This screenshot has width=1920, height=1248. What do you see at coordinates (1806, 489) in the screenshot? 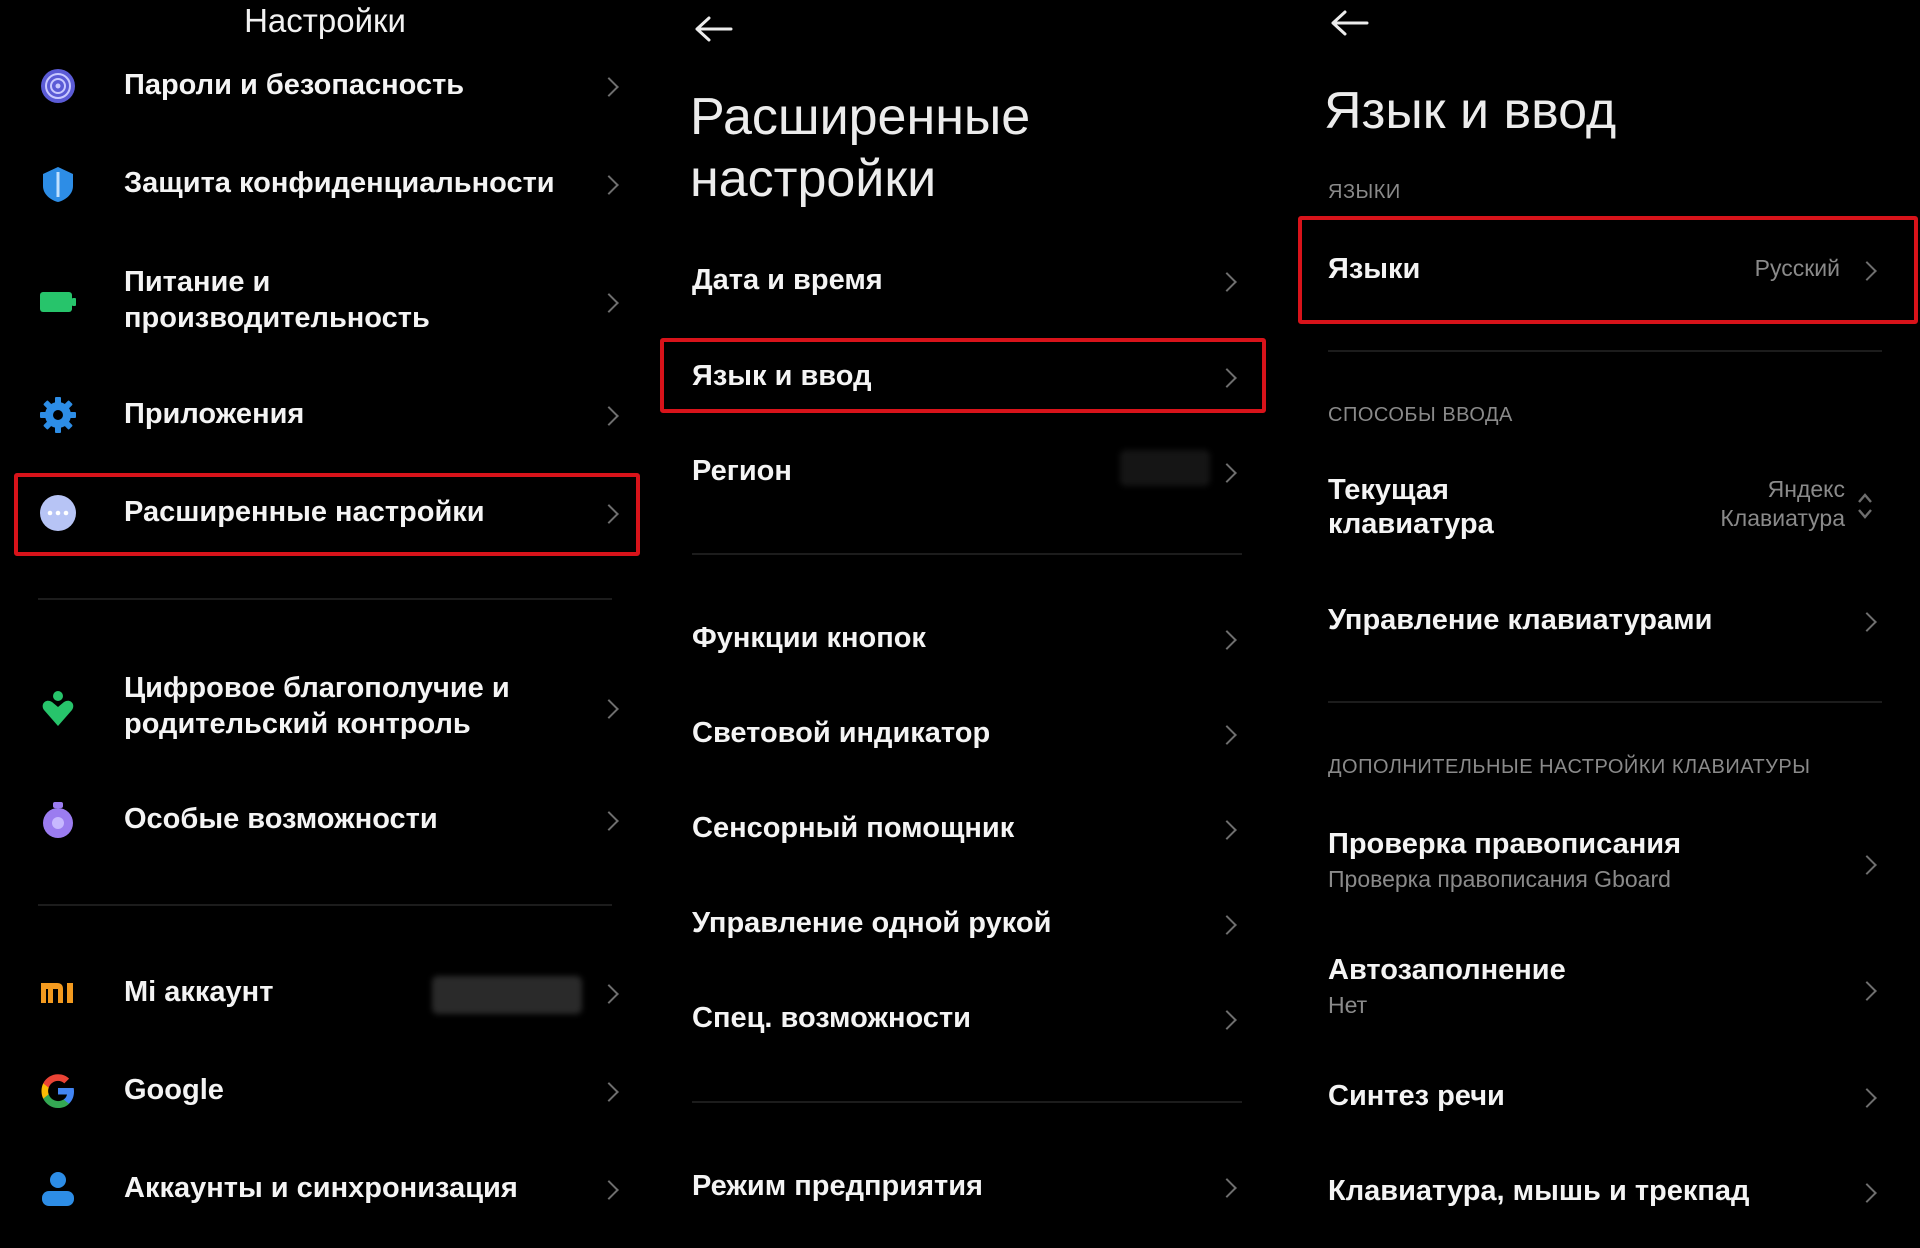
I see `current-keyboard-value-line1: Яндекс` at bounding box center [1806, 489].